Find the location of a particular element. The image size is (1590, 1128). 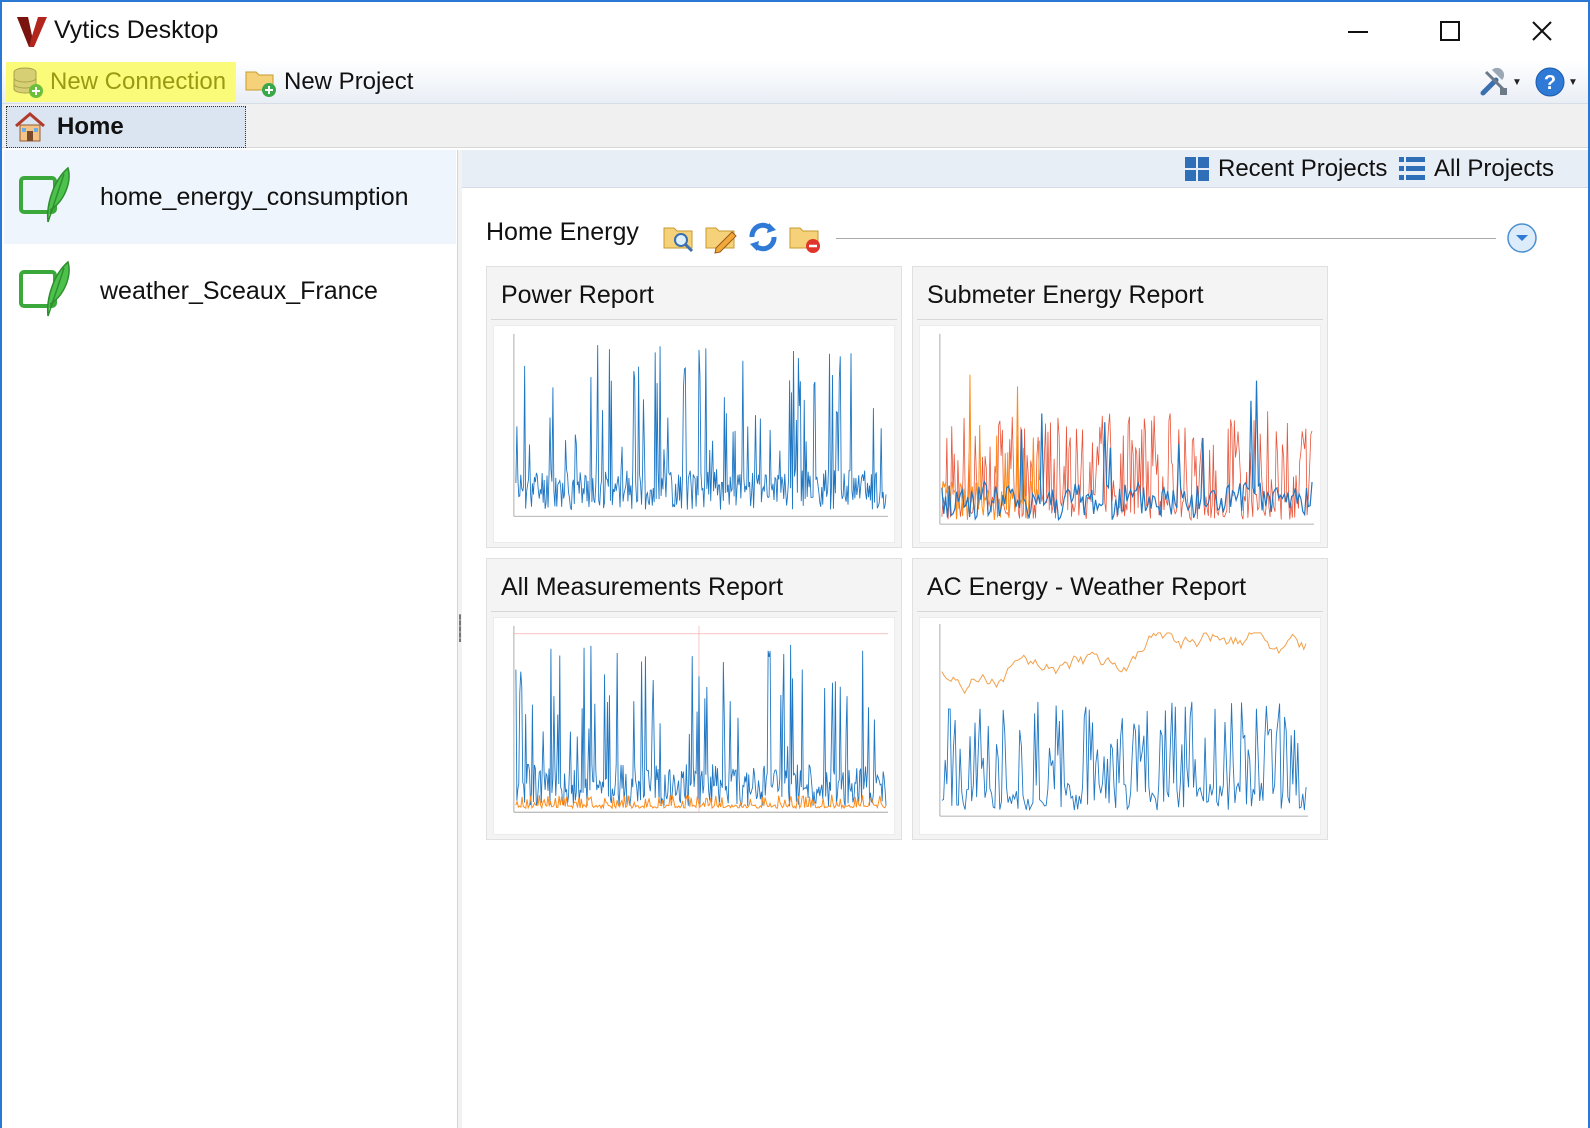

report-title: All Measurements Report is located at coordinates (642, 587).